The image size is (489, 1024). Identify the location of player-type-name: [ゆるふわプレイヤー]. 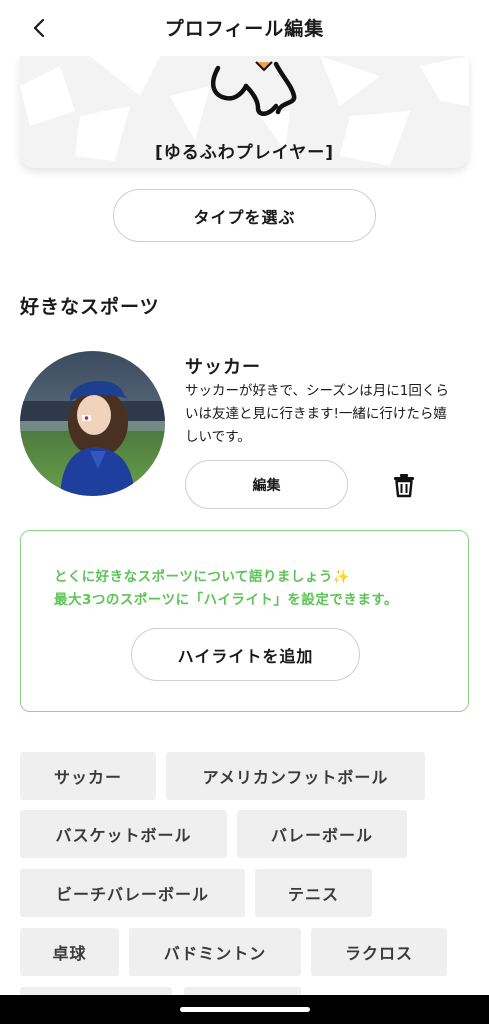
(244, 153).